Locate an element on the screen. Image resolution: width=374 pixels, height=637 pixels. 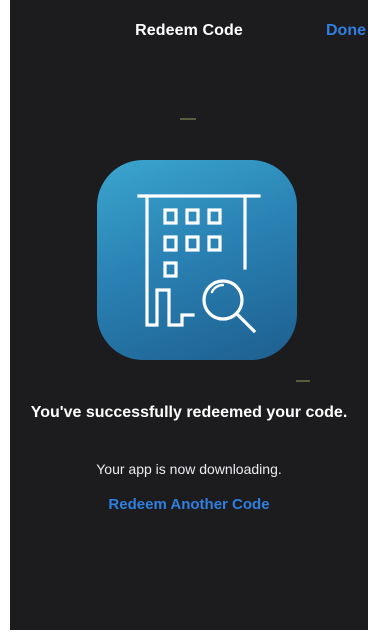
done-button: Done is located at coordinates (346, 31).